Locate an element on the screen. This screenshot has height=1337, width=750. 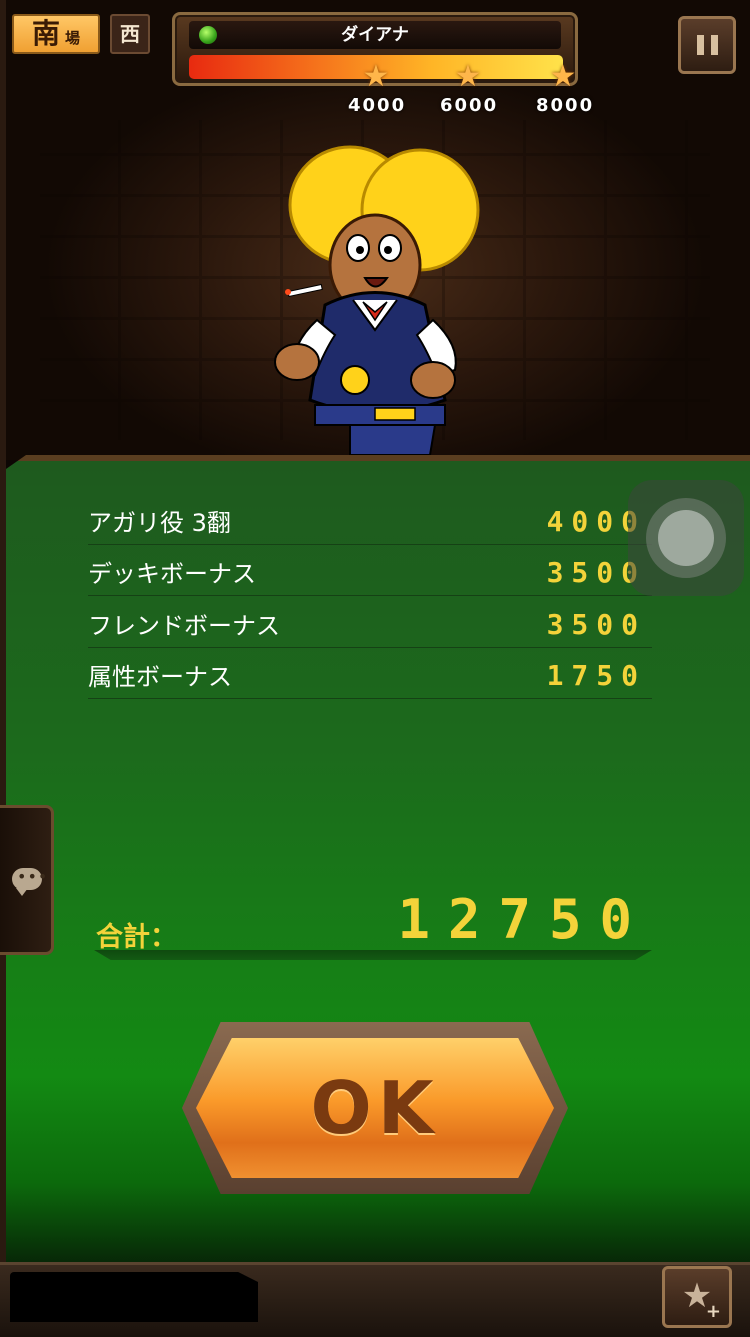
enemy-name: ダイアナ is located at coordinates (375, 35).